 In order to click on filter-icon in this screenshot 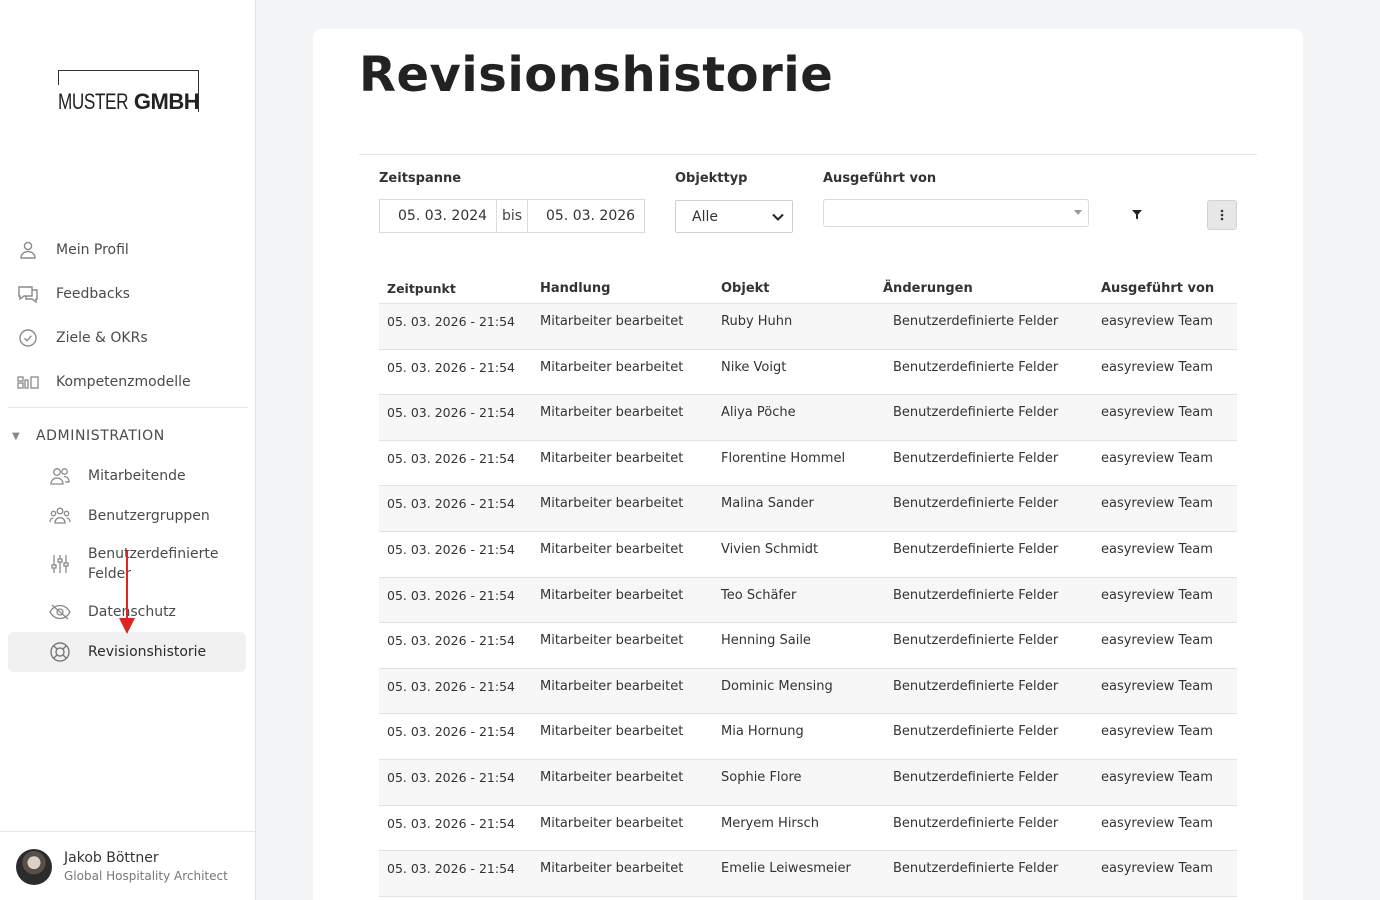, I will do `click(1137, 215)`.